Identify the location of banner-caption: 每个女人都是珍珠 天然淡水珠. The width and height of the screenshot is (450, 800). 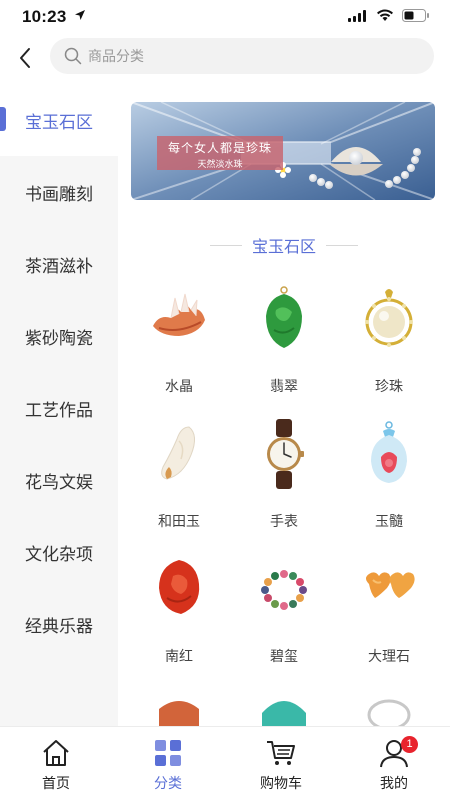
(220, 153).